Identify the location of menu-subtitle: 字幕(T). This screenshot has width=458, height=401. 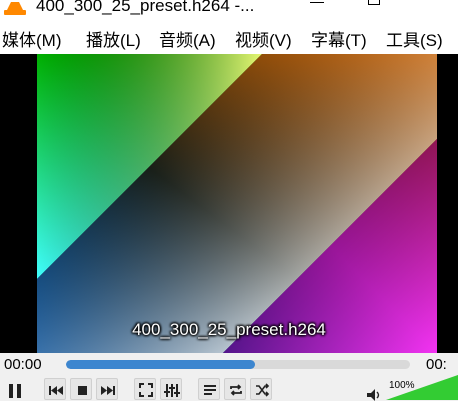
(339, 41).